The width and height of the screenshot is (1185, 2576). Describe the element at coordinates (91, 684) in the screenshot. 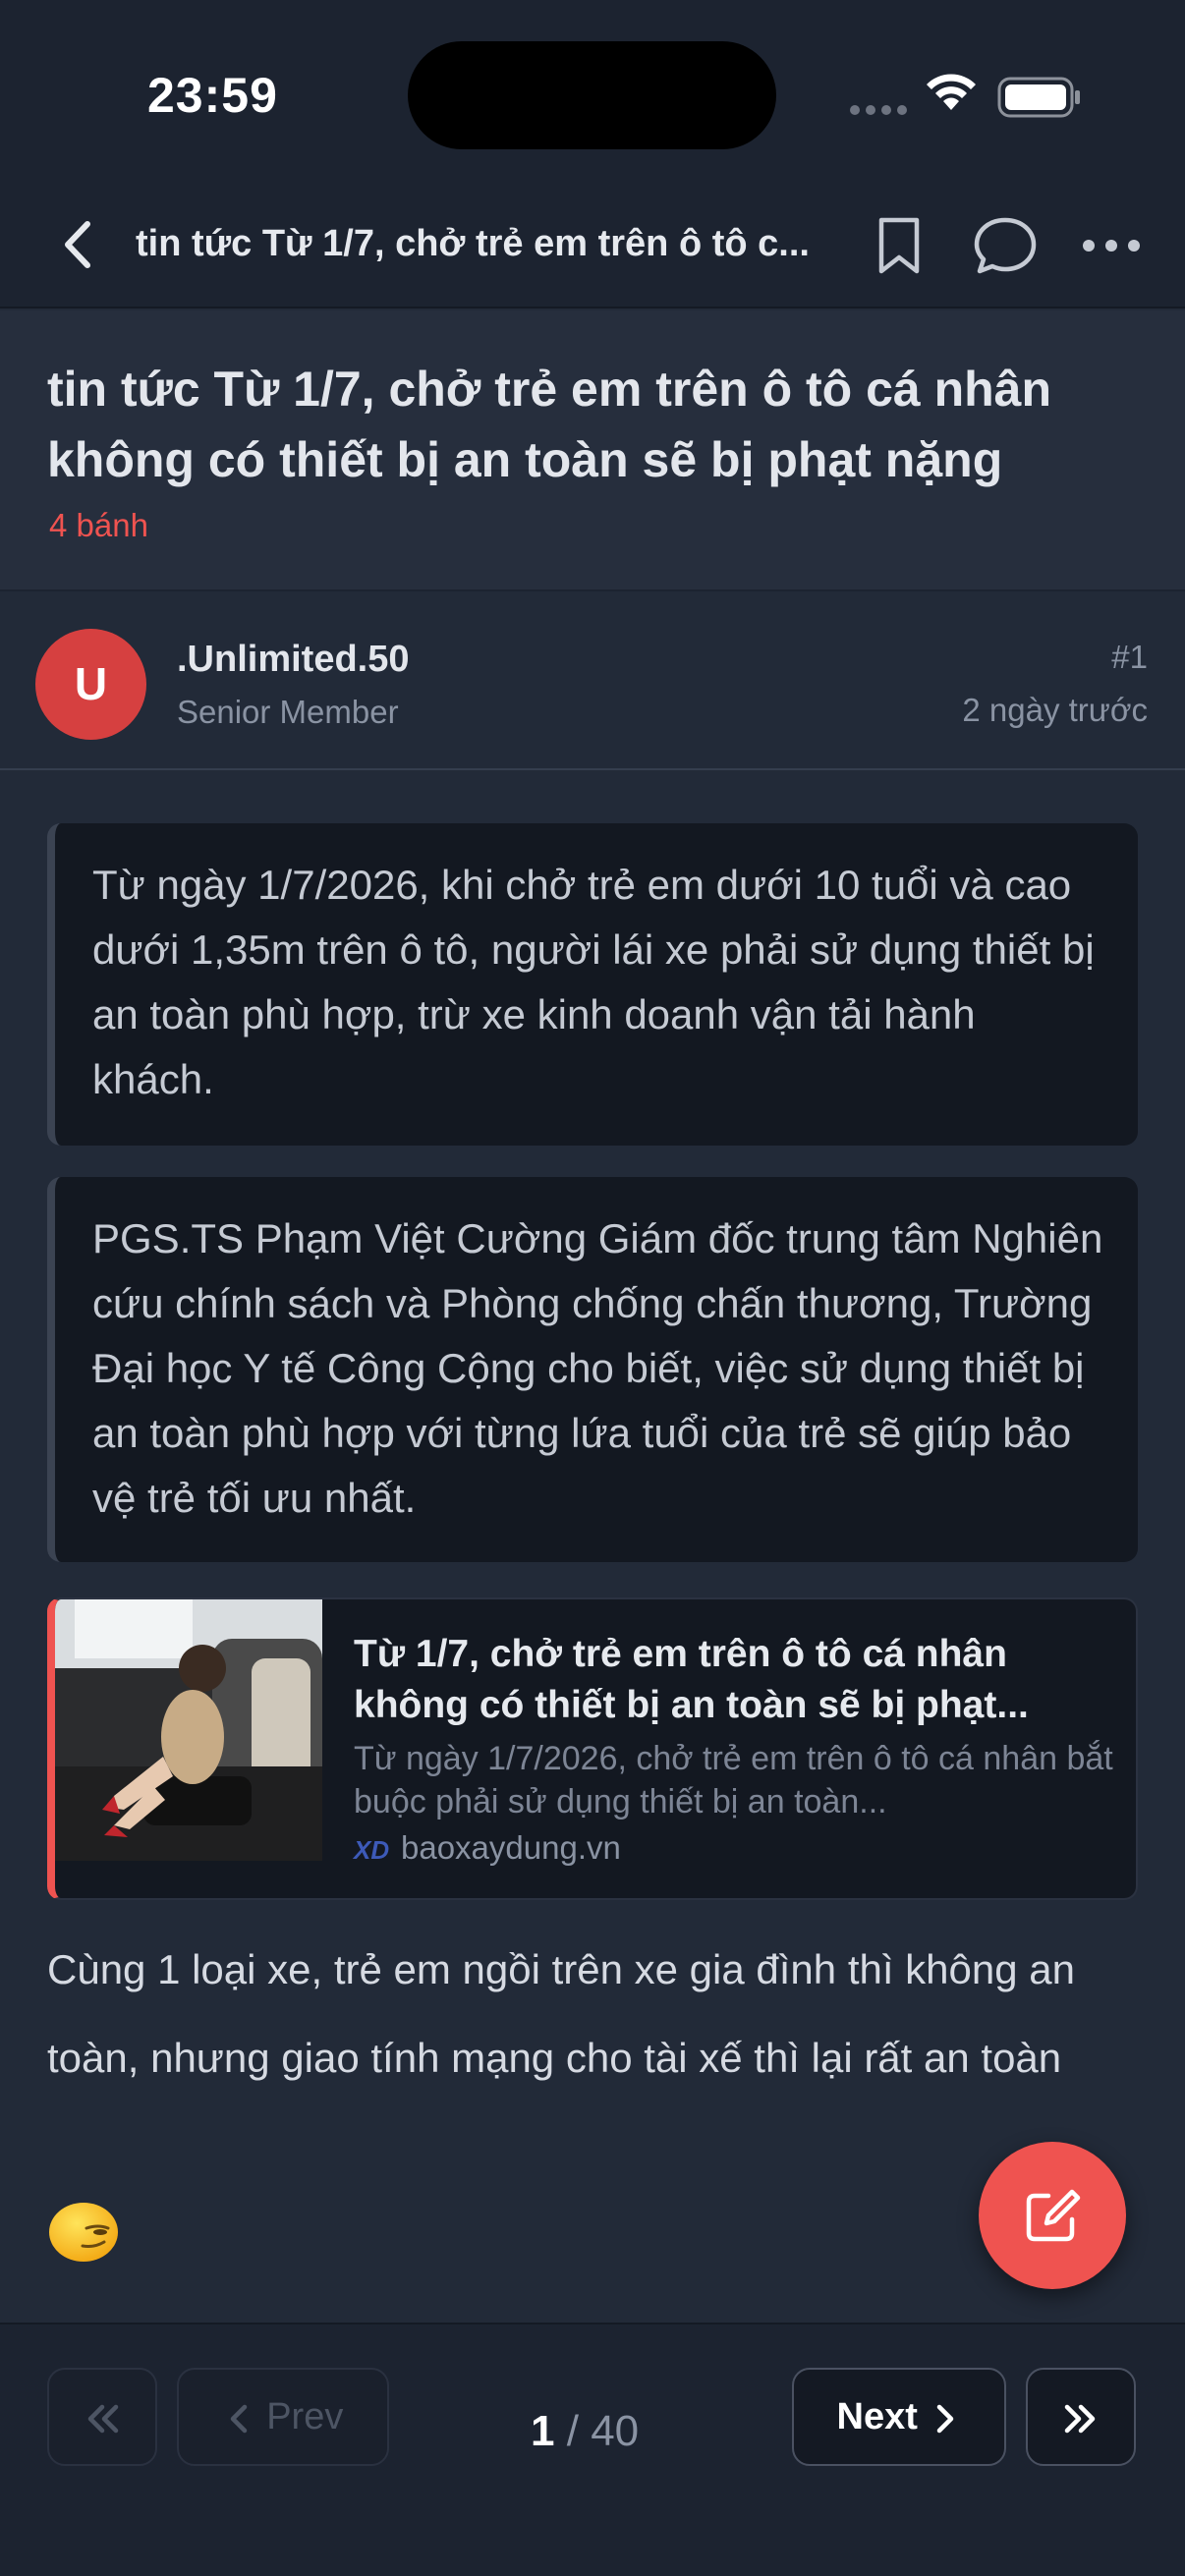

I see `avatar: U` at that location.